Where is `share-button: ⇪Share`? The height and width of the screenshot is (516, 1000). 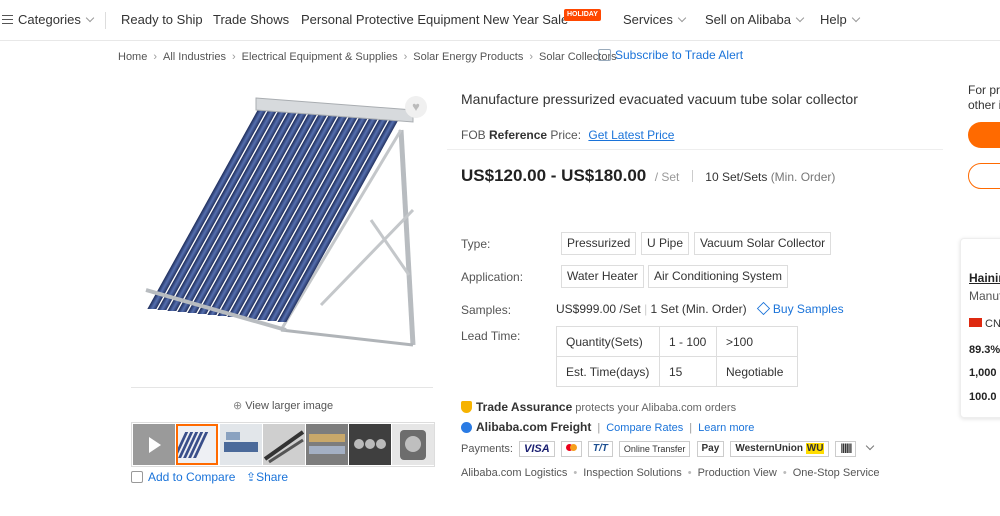
share-button: ⇪Share is located at coordinates (267, 477).